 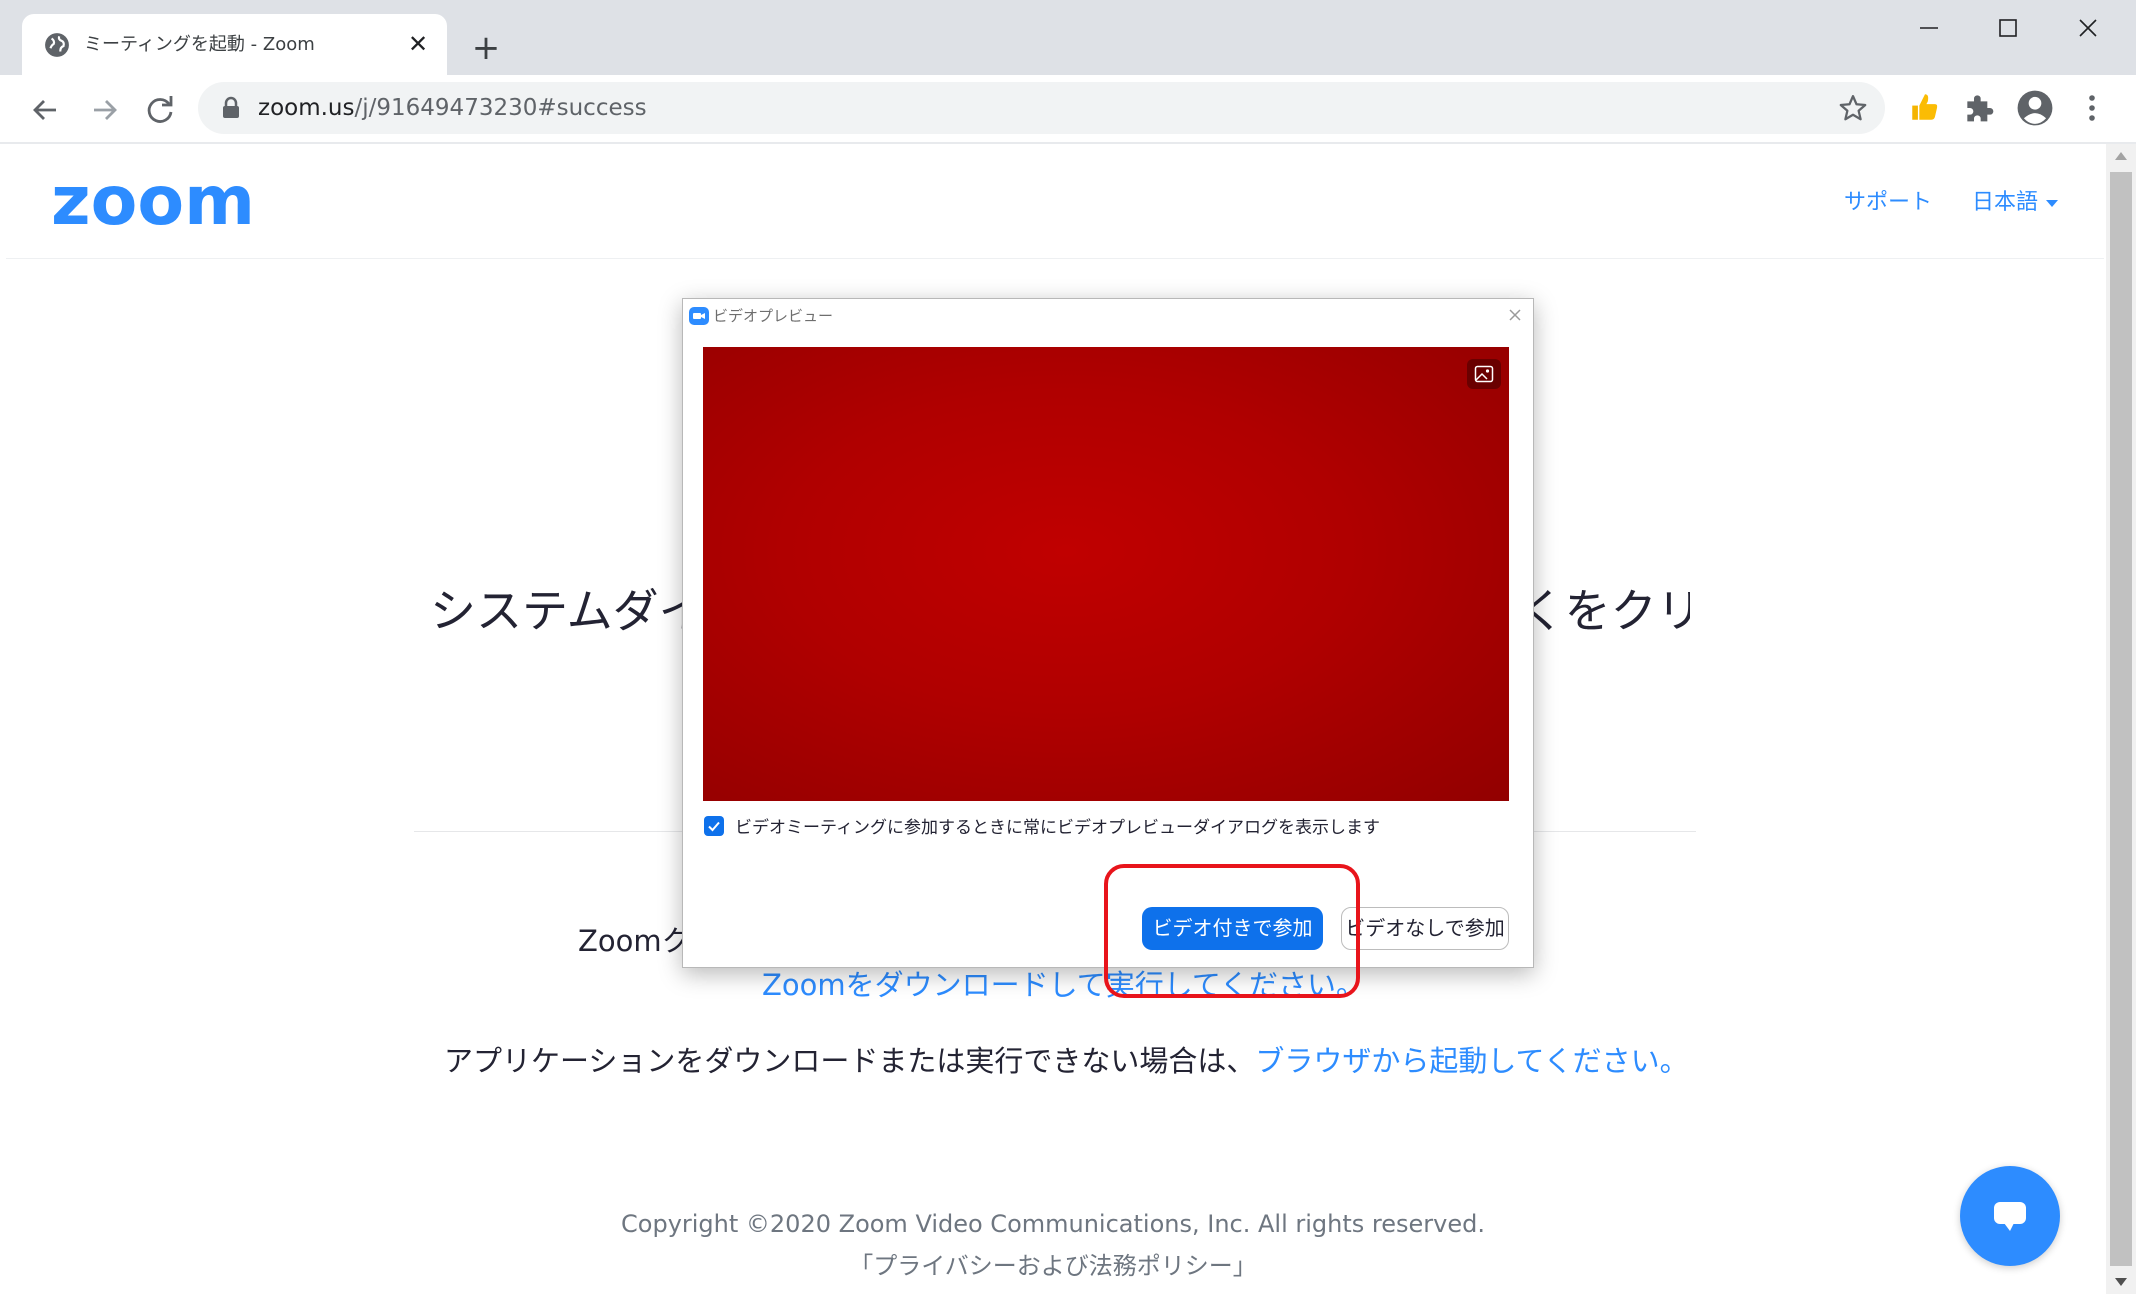 I want to click on language-selector: 日本語, so click(x=2015, y=200).